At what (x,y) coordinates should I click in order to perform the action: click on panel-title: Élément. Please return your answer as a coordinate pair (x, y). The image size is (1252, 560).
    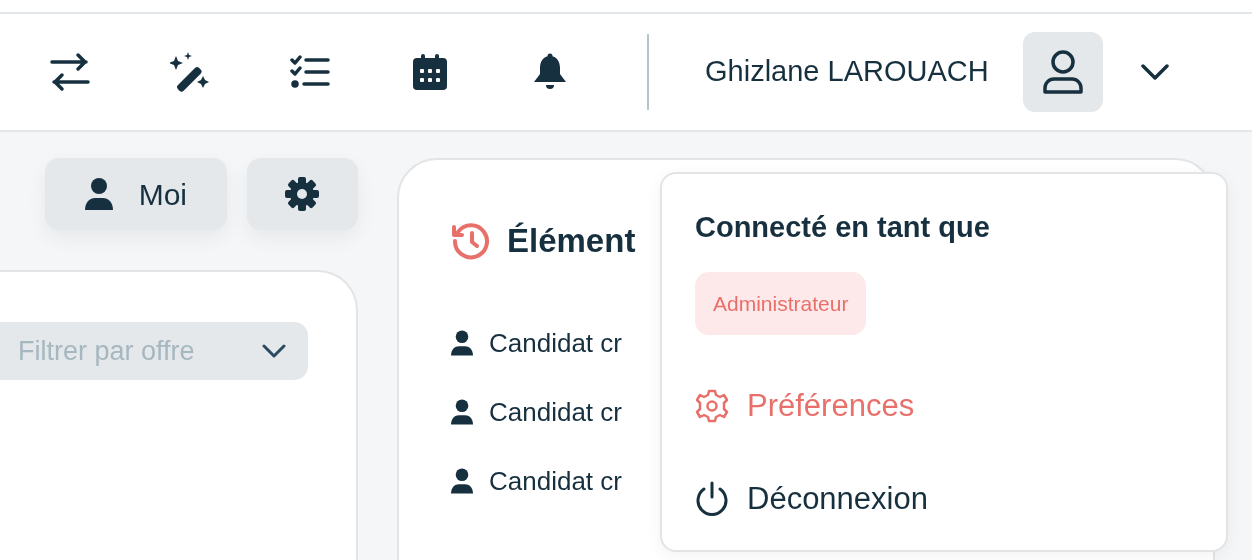
    Looking at the image, I should click on (571, 241).